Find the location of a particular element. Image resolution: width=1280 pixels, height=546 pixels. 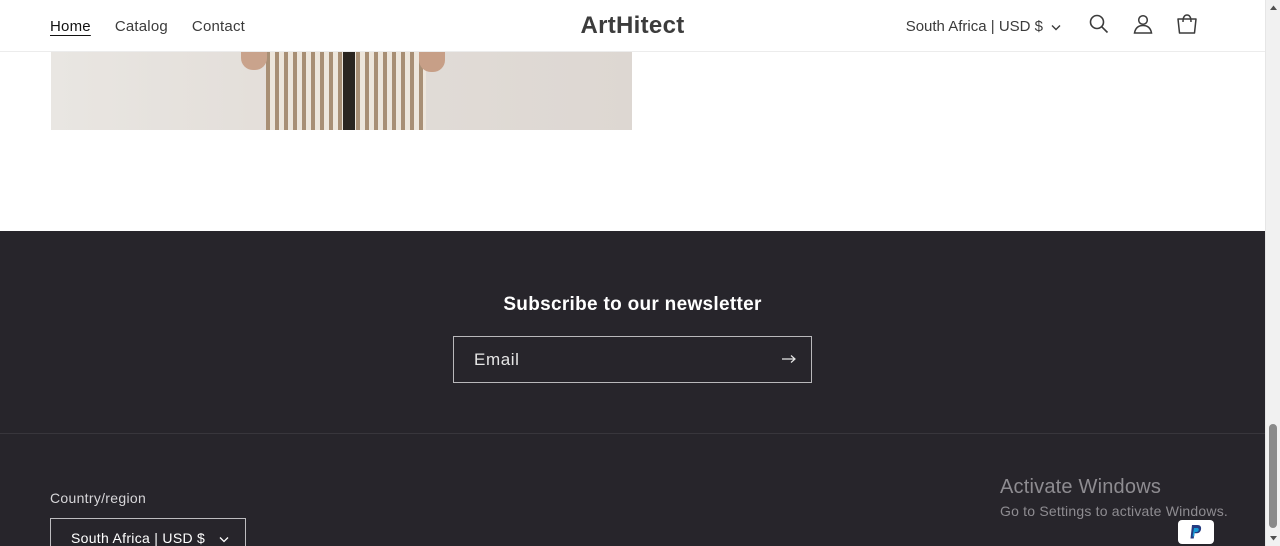

region-select: South Africa | USD $ is located at coordinates (148, 532).